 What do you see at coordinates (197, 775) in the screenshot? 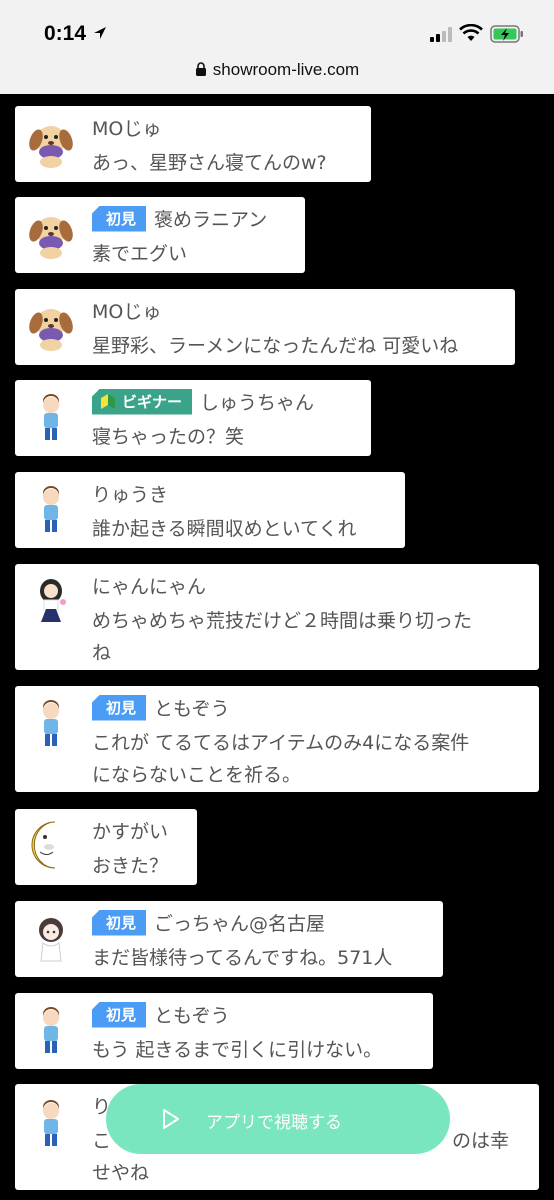
I see `comment-text-line: にならないことを祈る。` at bounding box center [197, 775].